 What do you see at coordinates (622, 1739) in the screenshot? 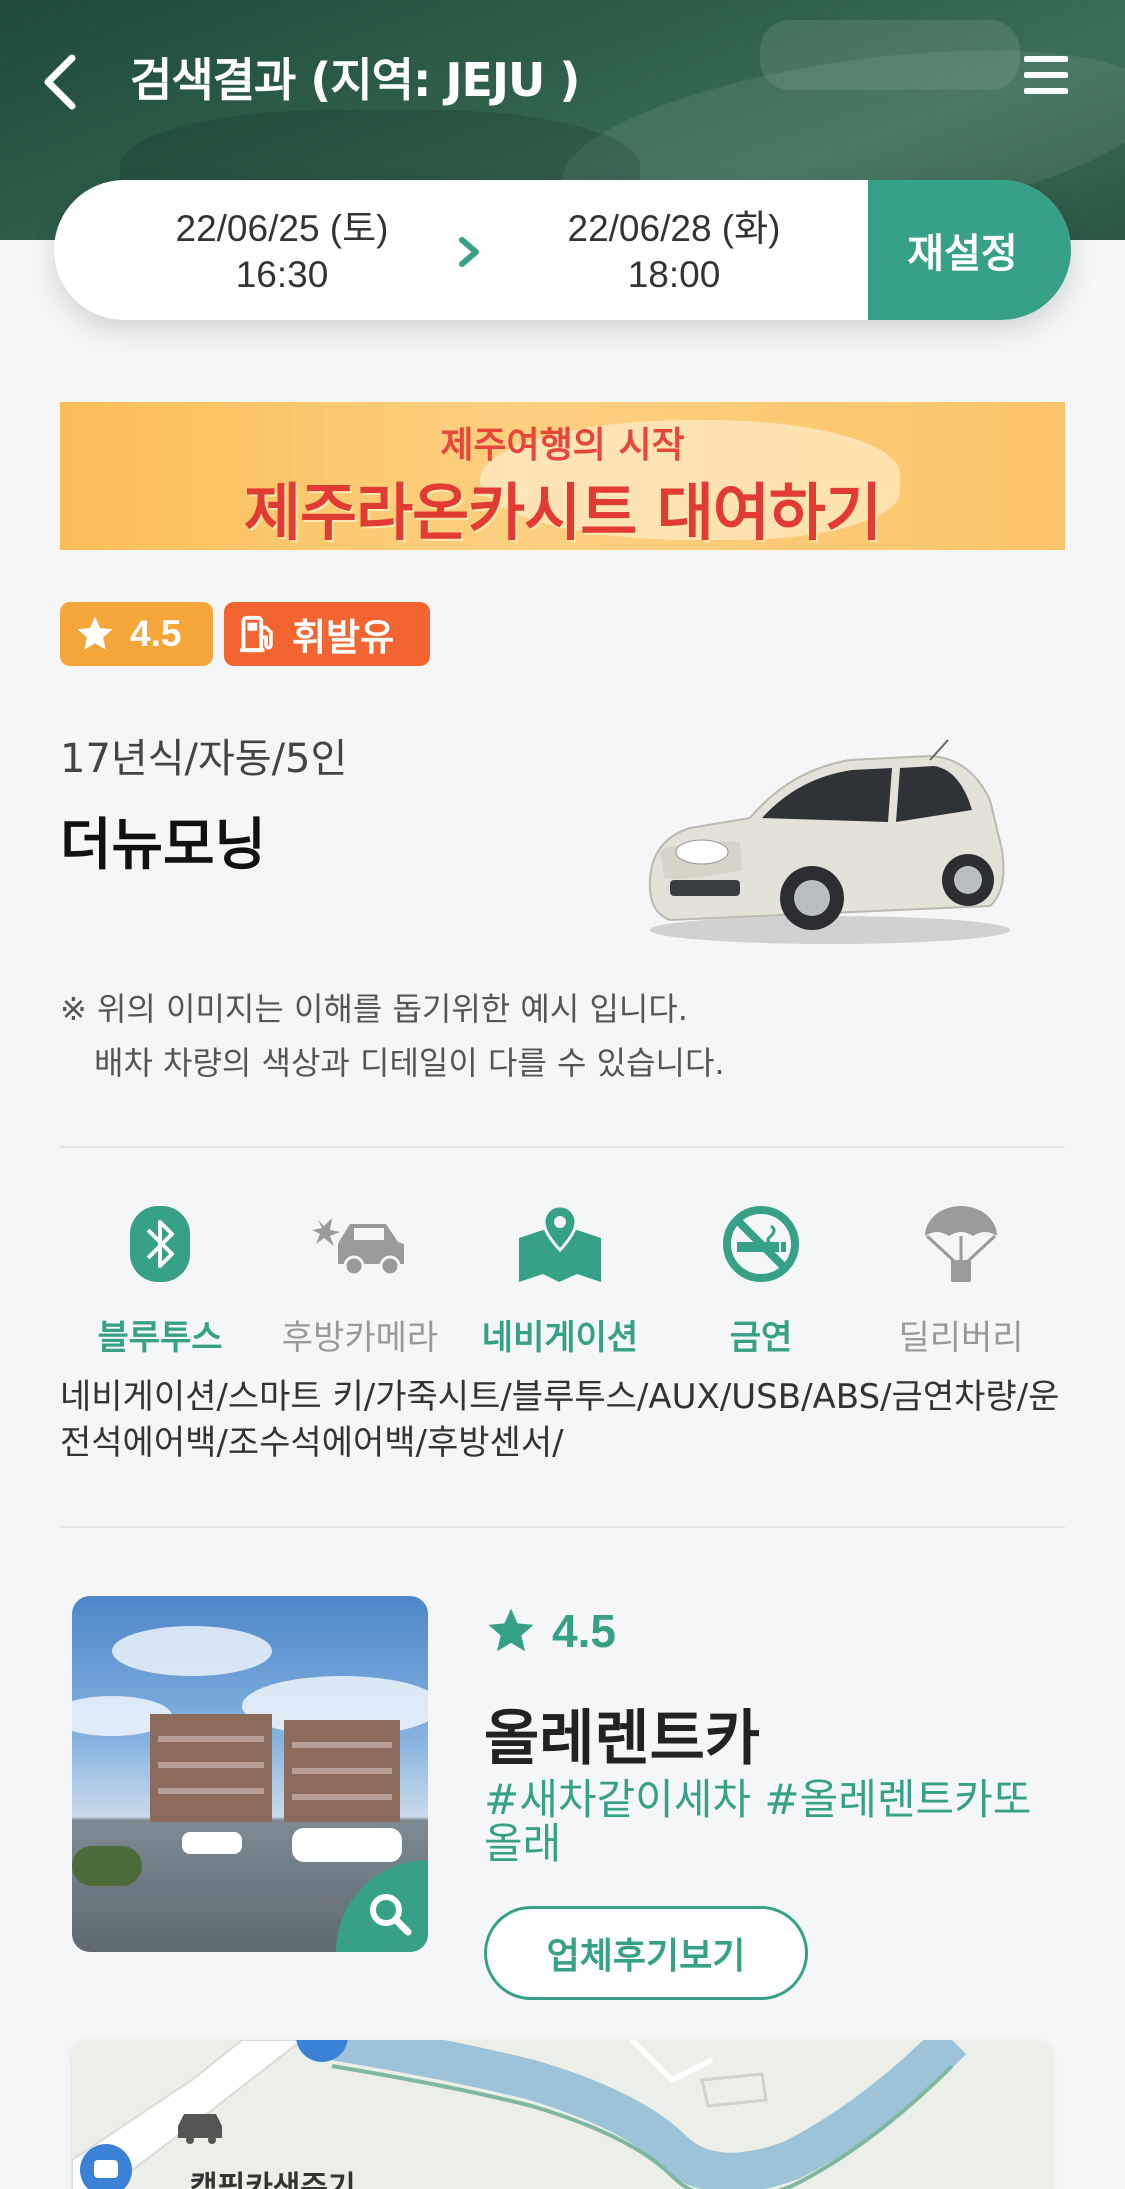
I see `company-name: 올레렌트카` at bounding box center [622, 1739].